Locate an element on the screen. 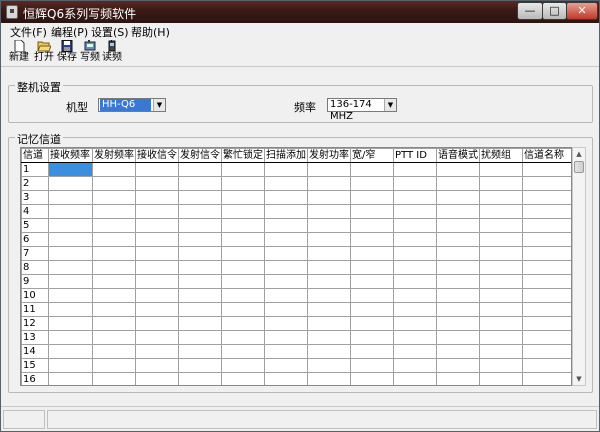 This screenshot has height=432, width=600. menu-file: 文件(F) is located at coordinates (28, 32).